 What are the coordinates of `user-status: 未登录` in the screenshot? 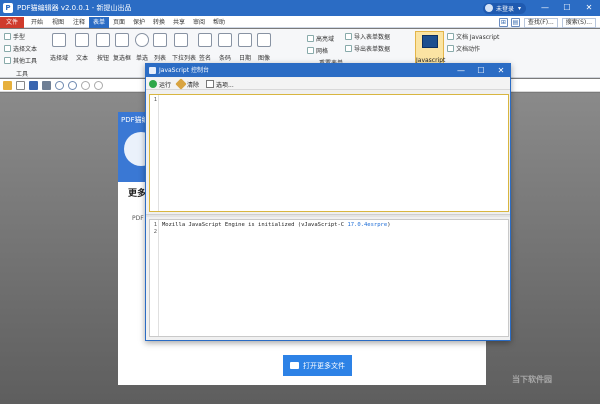 It's located at (504, 9).